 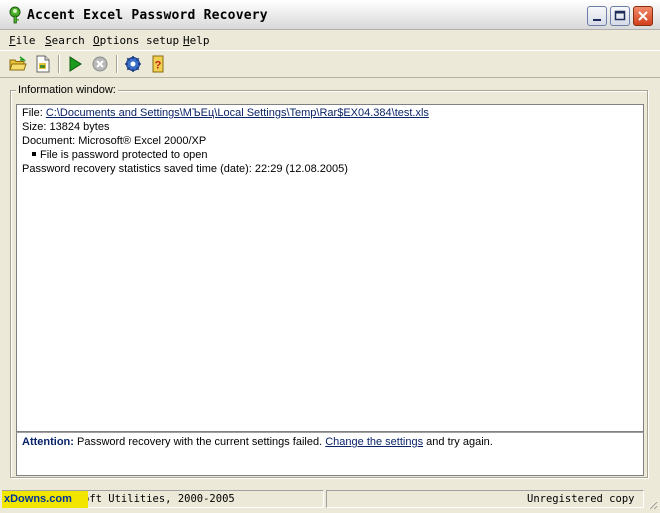 What do you see at coordinates (147, 15) in the screenshot?
I see `window-title: Accent Excel Password Recovery` at bounding box center [147, 15].